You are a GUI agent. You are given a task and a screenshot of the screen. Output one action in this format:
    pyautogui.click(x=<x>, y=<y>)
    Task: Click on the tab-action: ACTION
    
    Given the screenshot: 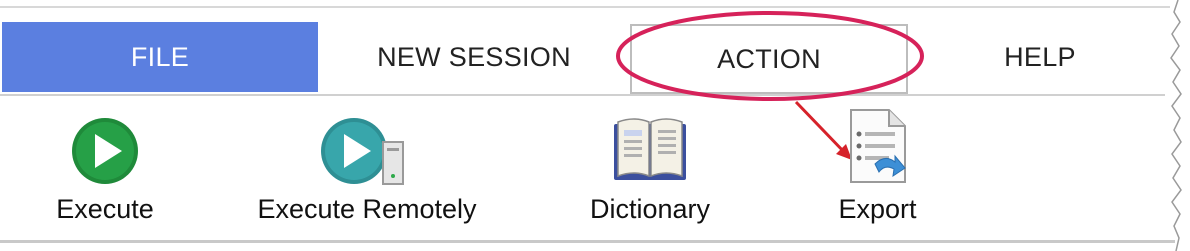 What is the action you would take?
    pyautogui.click(x=769, y=59)
    